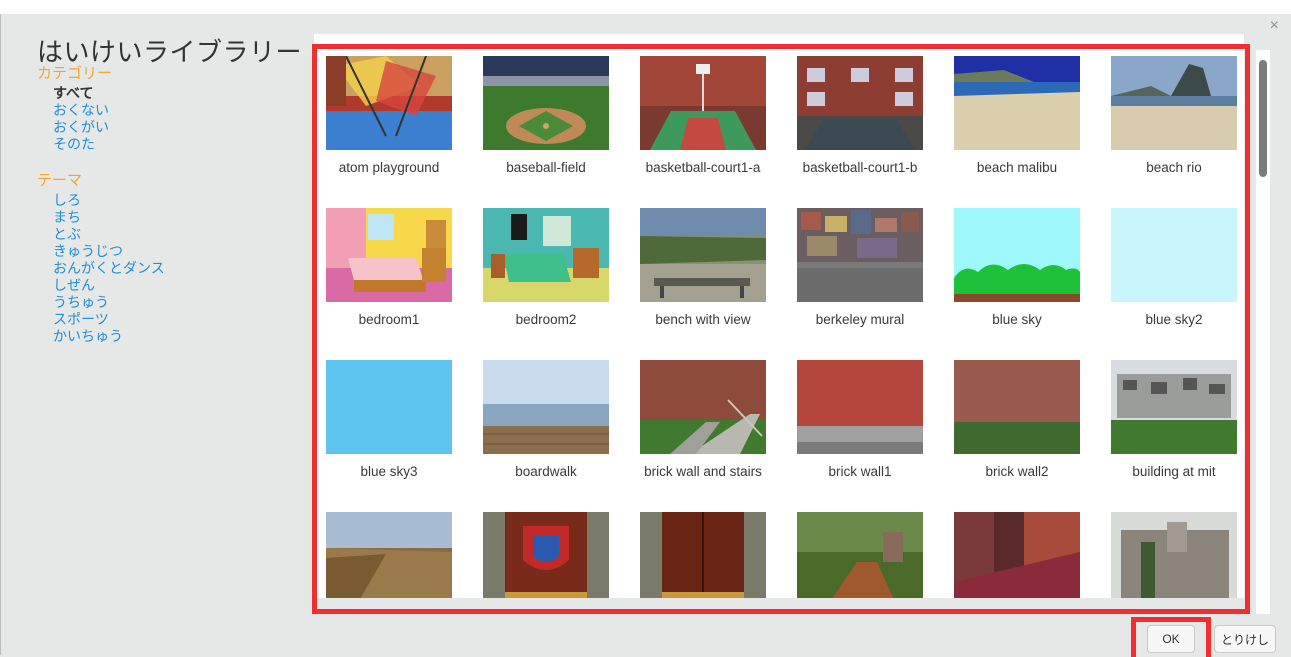 The width and height of the screenshot is (1291, 657). Describe the element at coordinates (167, 110) in the screenshot. I see `category-item-indoors: おくない` at that location.